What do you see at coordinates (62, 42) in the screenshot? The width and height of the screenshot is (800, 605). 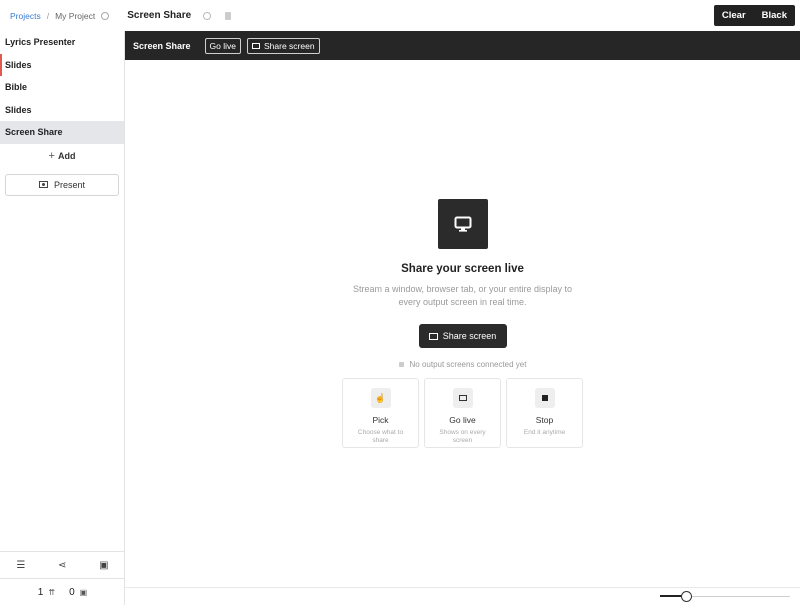 I see `sidebar-item-lyrics-presenter: Lyrics Presenter` at bounding box center [62, 42].